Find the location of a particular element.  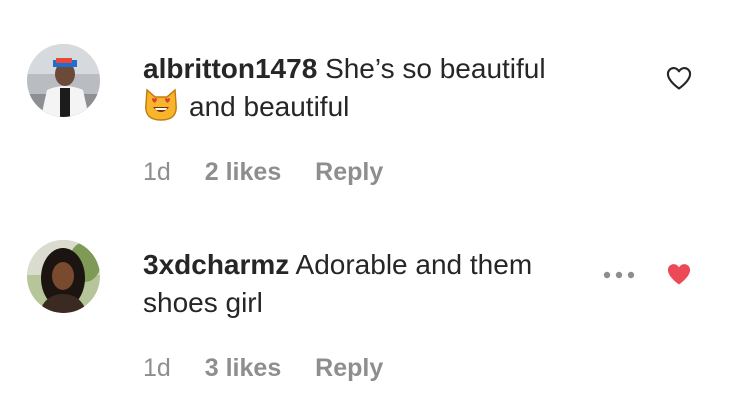

comment-body-line2: shoes girl is located at coordinates (203, 302).